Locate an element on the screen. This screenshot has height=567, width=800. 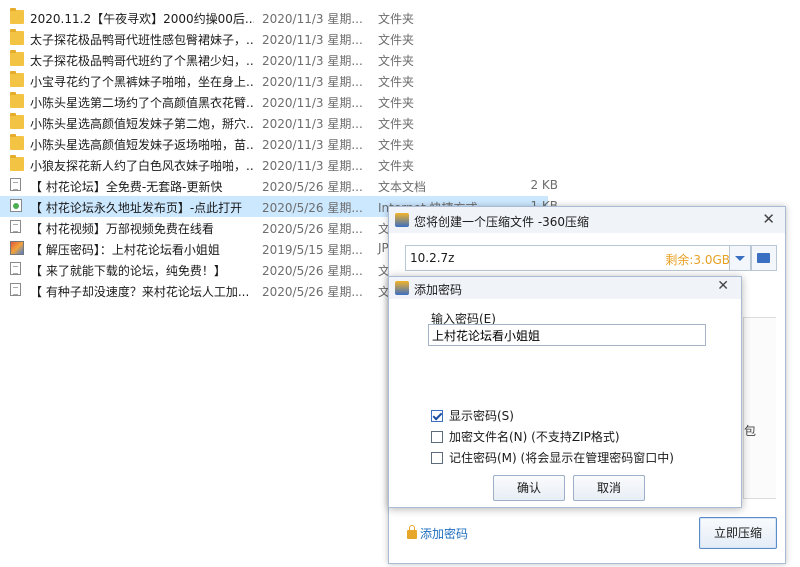
cancel-button: 取消 is located at coordinates (609, 488).